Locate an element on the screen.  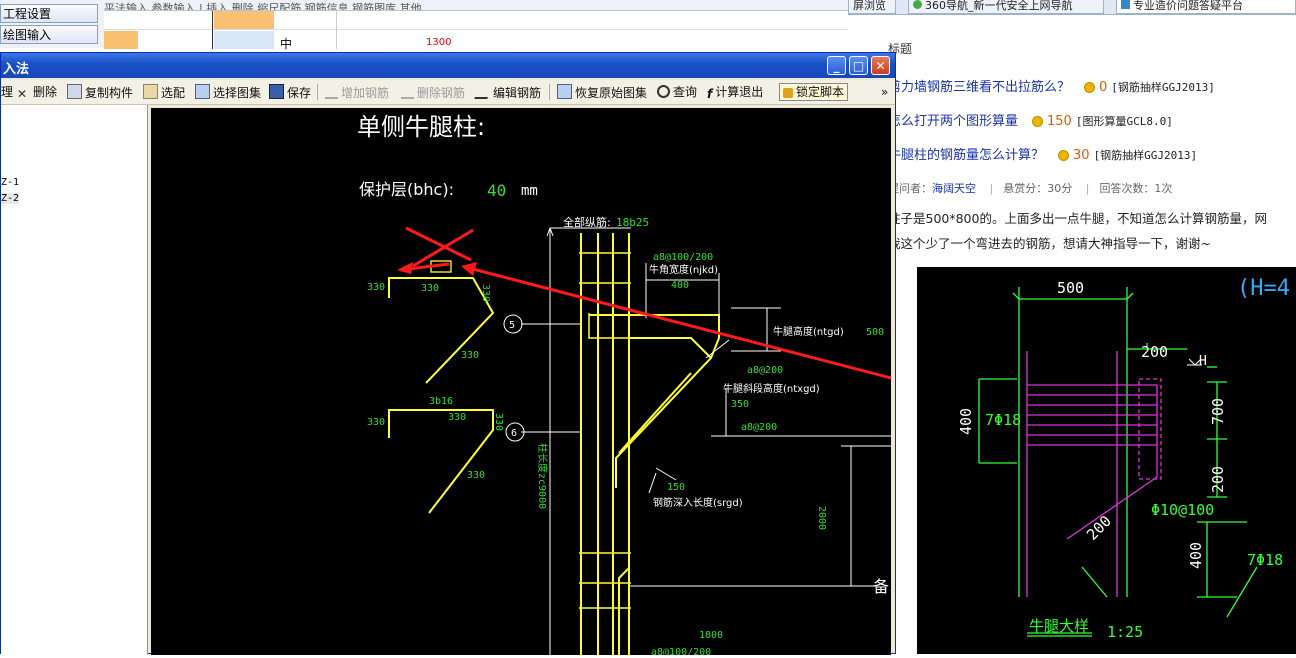
minimize-button: _ is located at coordinates (836, 65).